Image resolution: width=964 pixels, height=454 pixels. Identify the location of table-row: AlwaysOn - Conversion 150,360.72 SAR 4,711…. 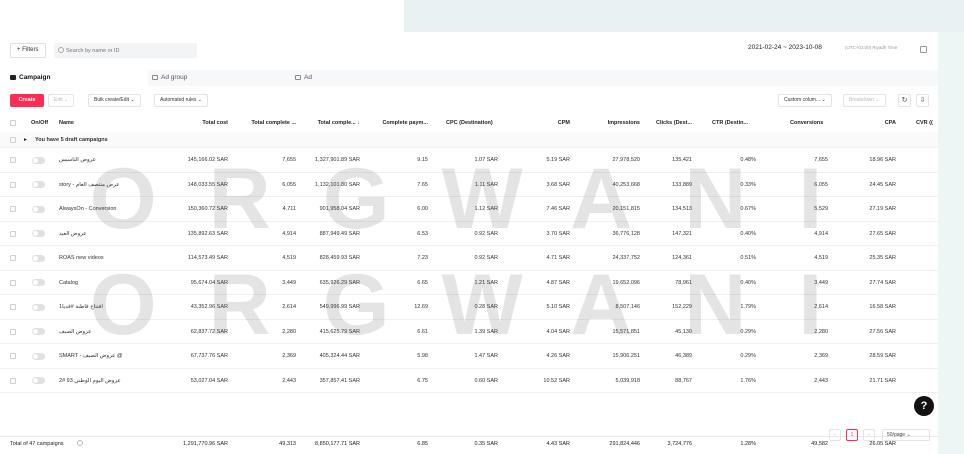
(469, 209).